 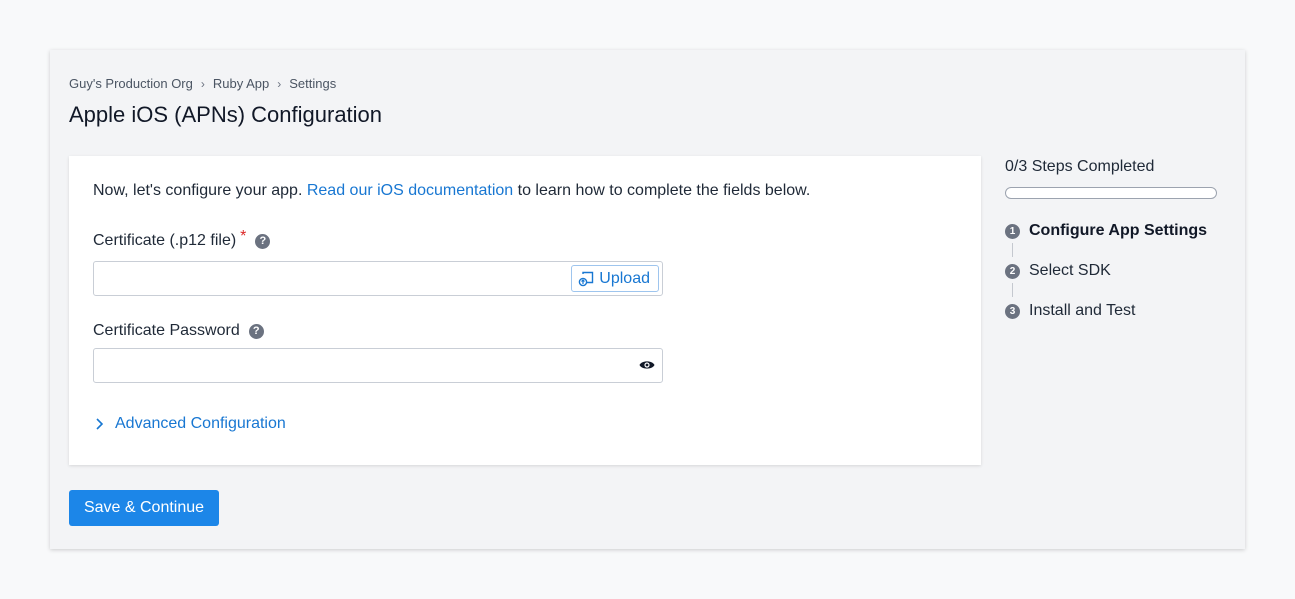 What do you see at coordinates (1070, 270) in the screenshot?
I see `step-label: Select SDK` at bounding box center [1070, 270].